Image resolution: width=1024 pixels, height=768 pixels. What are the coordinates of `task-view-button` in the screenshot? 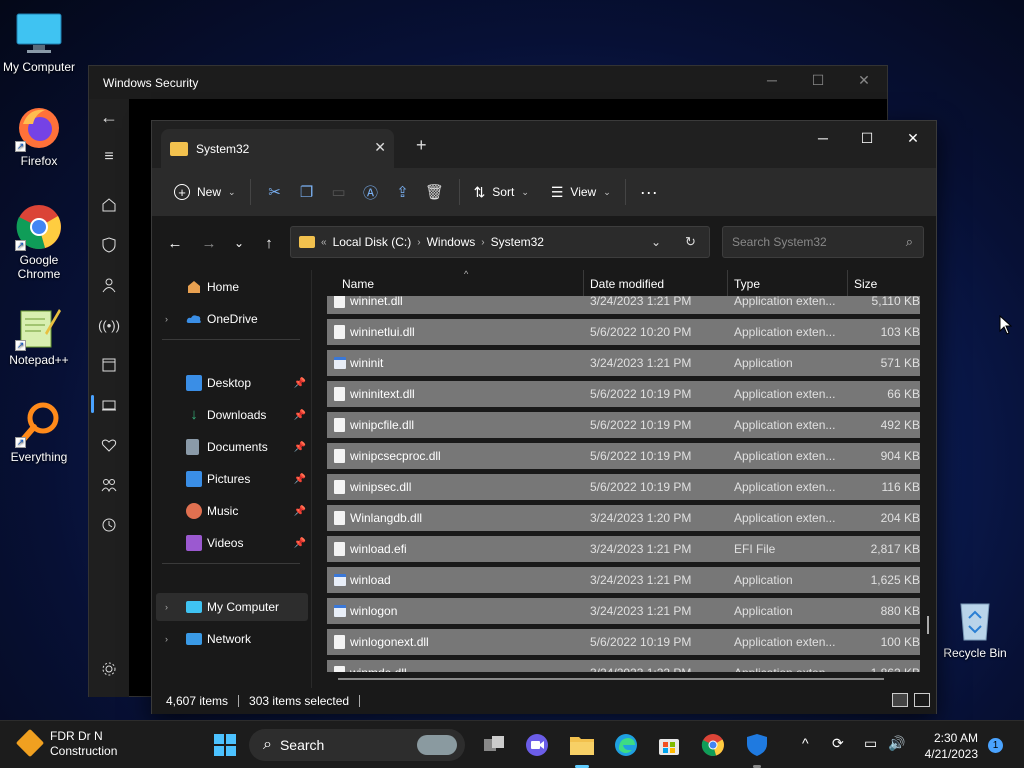 It's located at (494, 745).